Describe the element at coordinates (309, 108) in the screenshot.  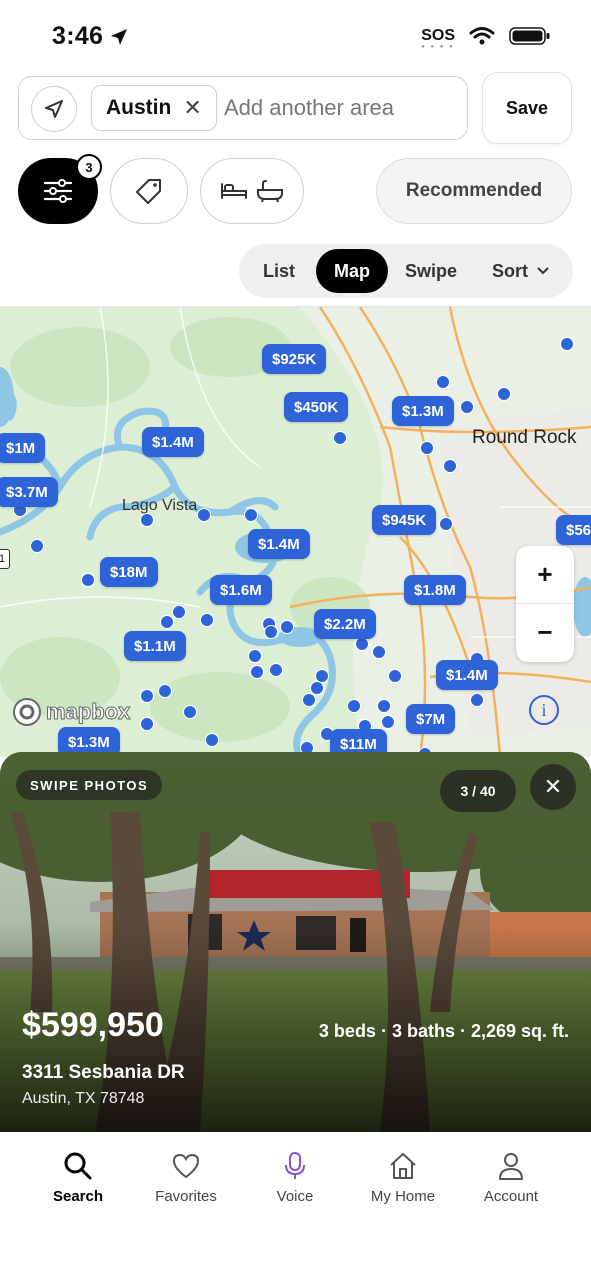
I see `add-area-input: Add another area` at that location.